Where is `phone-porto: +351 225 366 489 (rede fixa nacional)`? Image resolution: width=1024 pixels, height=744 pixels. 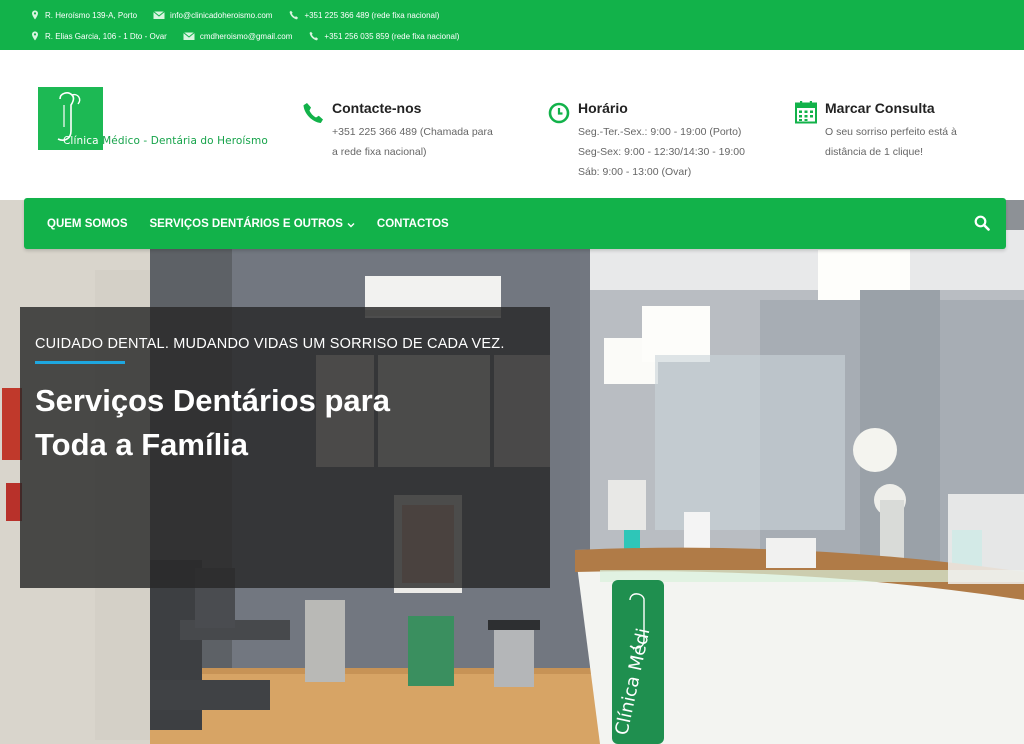
phone-porto: +351 225 366 489 (rede fixa nacional) is located at coordinates (364, 15).